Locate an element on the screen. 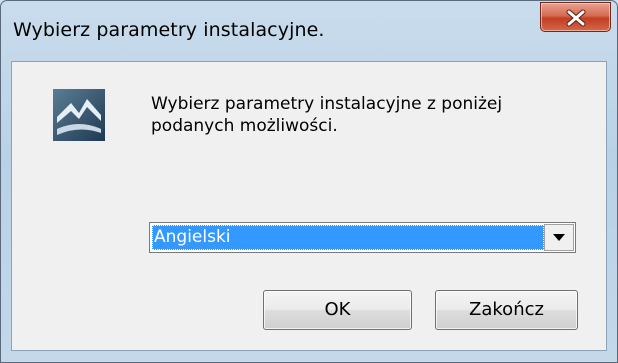  ok-button: OK is located at coordinates (337, 310).